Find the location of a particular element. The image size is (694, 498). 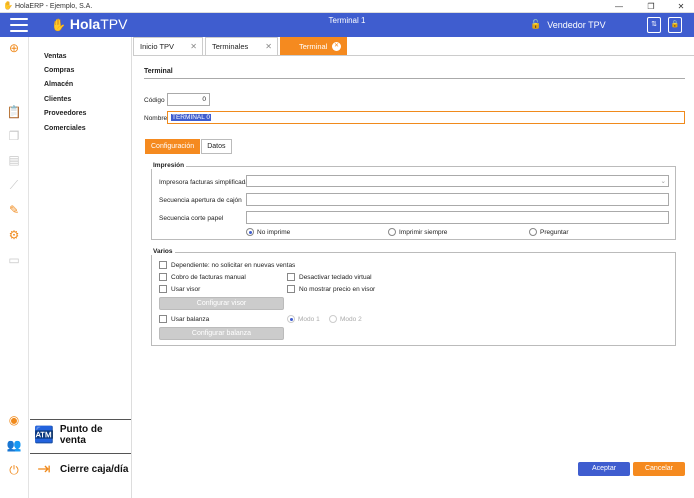

exit-arrow-icon: ⇥ is located at coordinates (44, 469).